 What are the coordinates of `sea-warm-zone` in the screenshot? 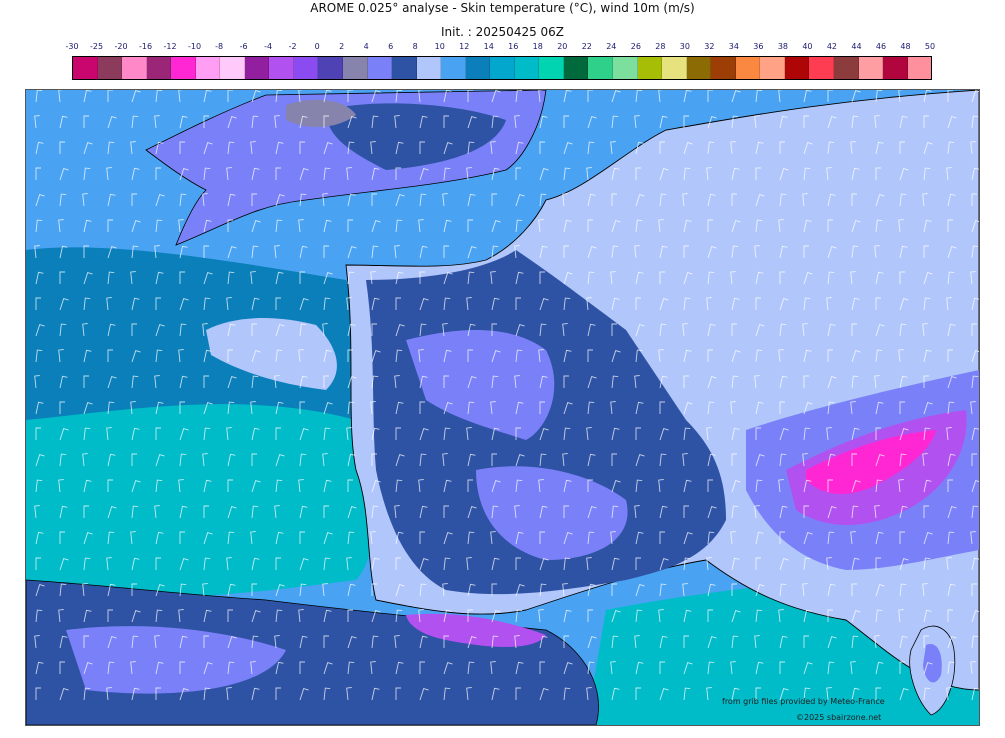 It's located at (200, 501).